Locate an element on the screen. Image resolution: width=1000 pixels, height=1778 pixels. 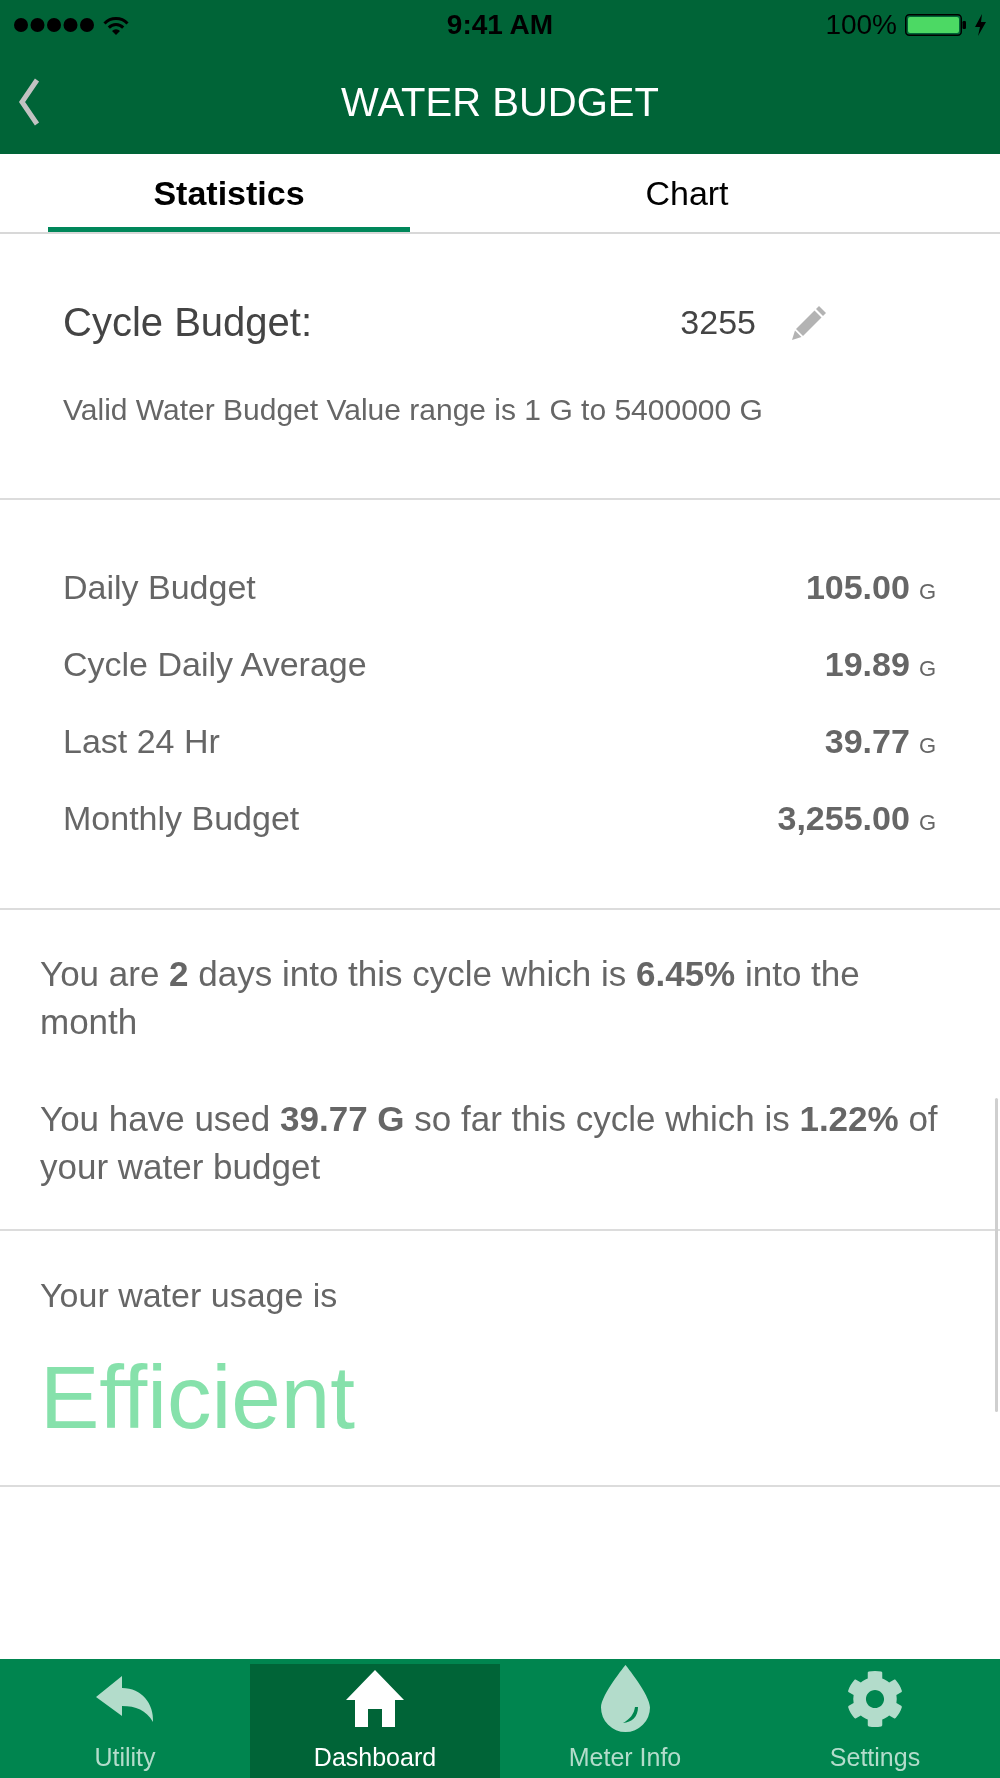
house-icon is located at coordinates (375, 1698).